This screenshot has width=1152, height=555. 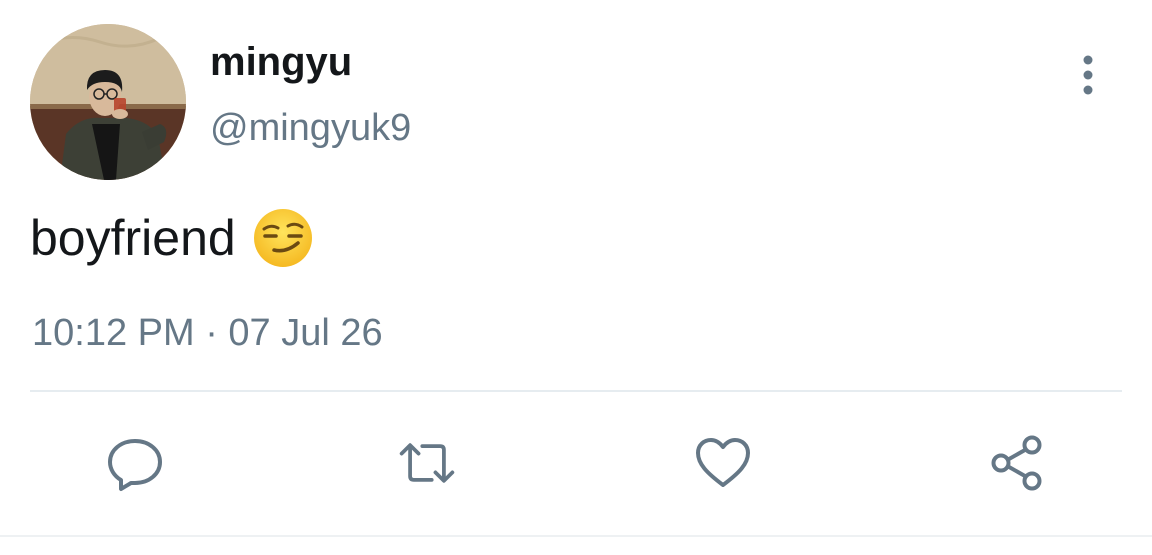 I want to click on share-icon, so click(x=1016, y=463).